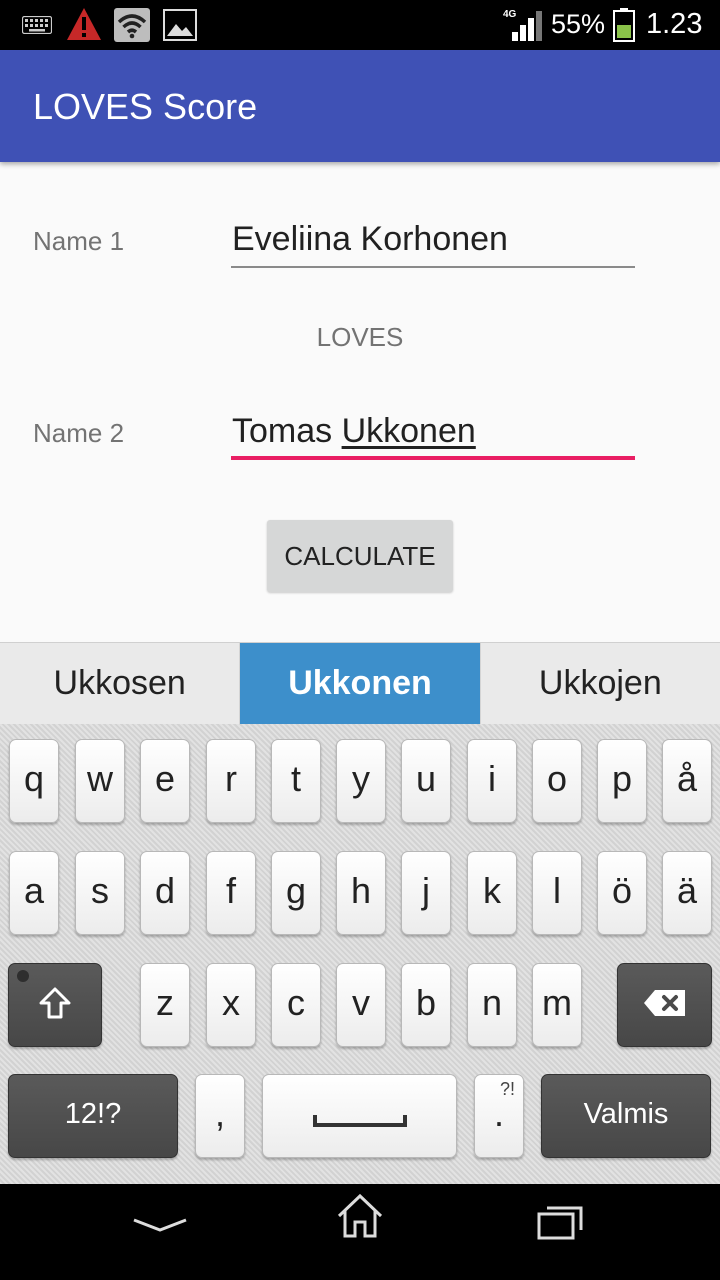  Describe the element at coordinates (231, 781) in the screenshot. I see `key-r: r` at that location.